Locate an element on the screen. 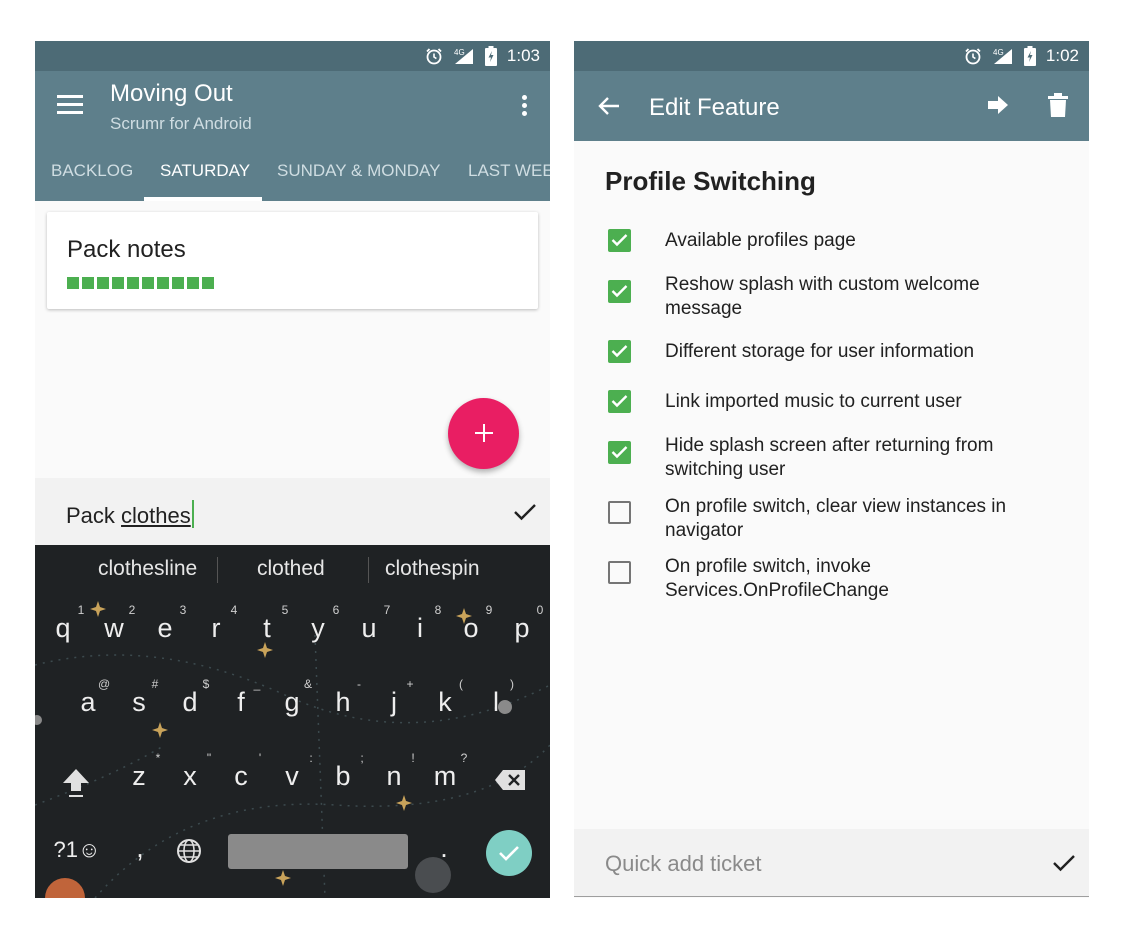  ticket-card: Pack notes is located at coordinates (292, 260).